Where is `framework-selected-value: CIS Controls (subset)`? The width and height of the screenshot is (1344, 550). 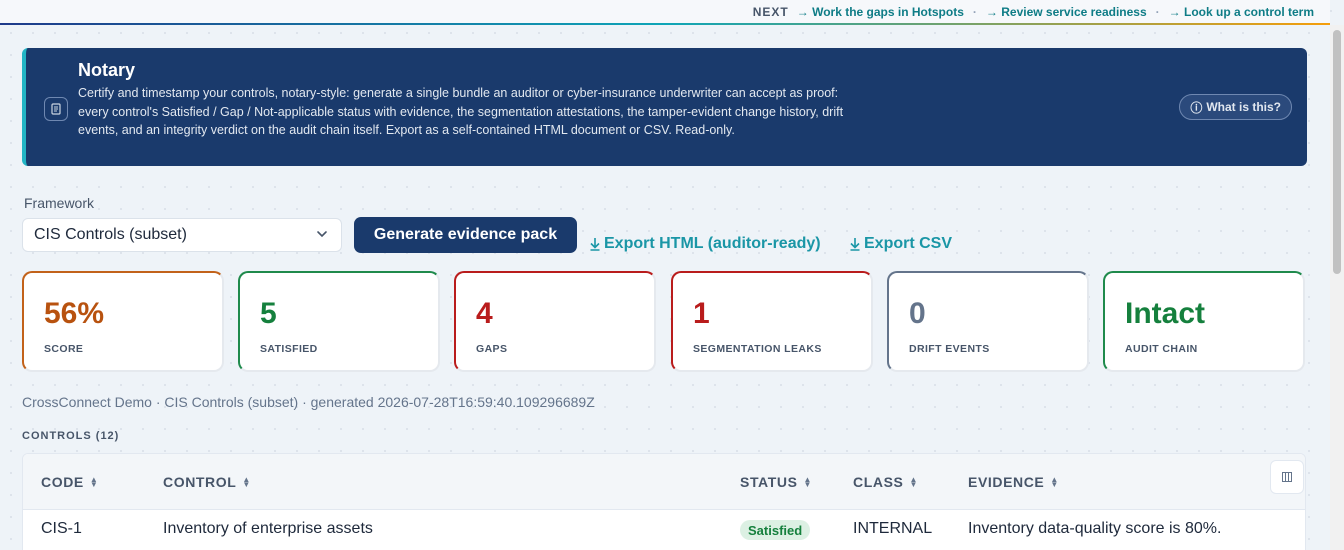 framework-selected-value: CIS Controls (subset) is located at coordinates (110, 234).